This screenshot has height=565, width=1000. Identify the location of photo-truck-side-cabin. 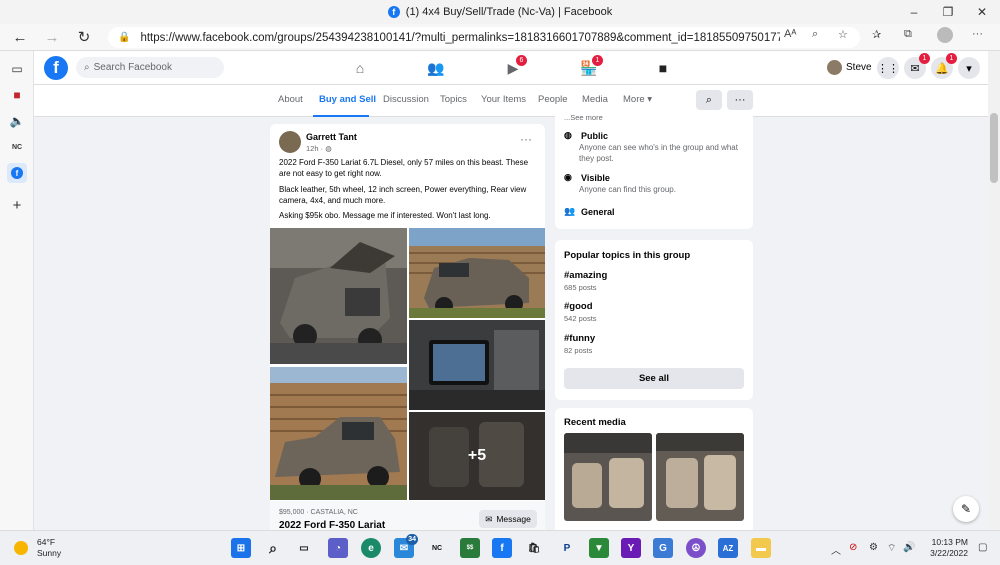
(338, 433).